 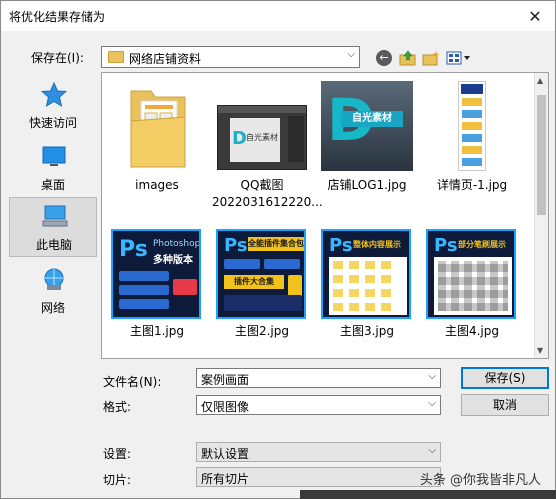 What do you see at coordinates (225, 454) in the screenshot?
I see `settings-value: 默认设置` at bounding box center [225, 454].